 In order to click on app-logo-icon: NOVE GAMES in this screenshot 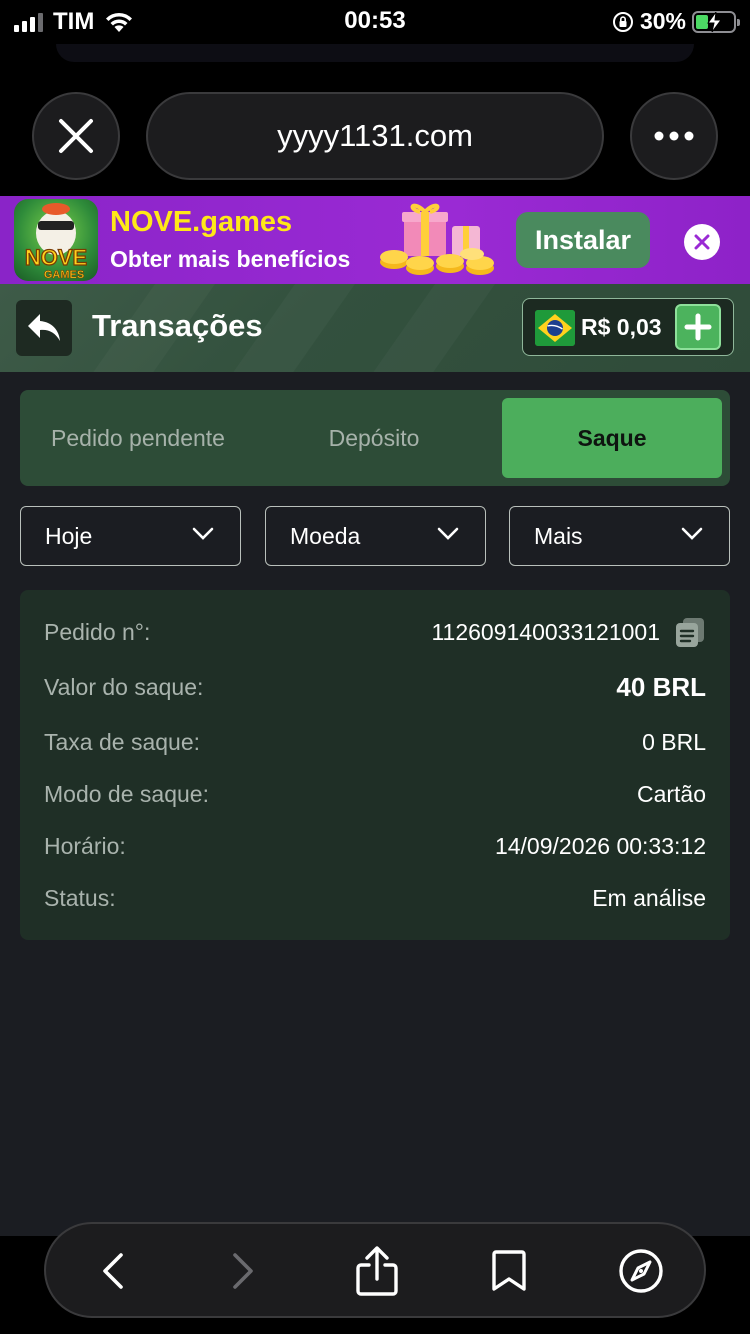, I will do `click(56, 240)`.